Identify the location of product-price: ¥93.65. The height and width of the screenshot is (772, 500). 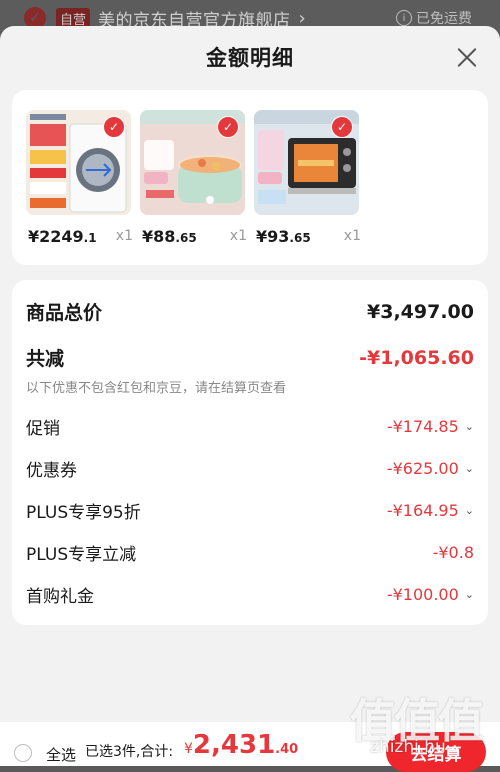
(283, 236).